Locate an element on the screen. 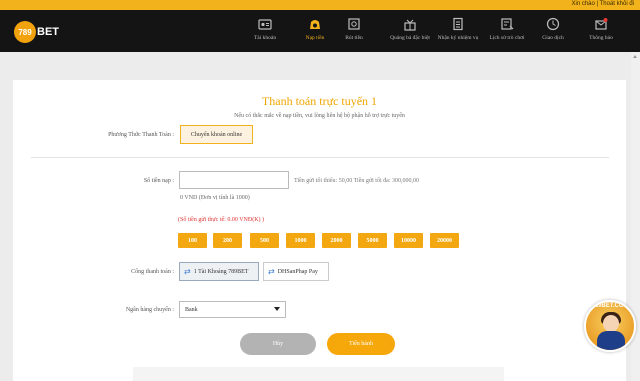 The height and width of the screenshot is (381, 640). notification-icon is located at coordinates (601, 24).